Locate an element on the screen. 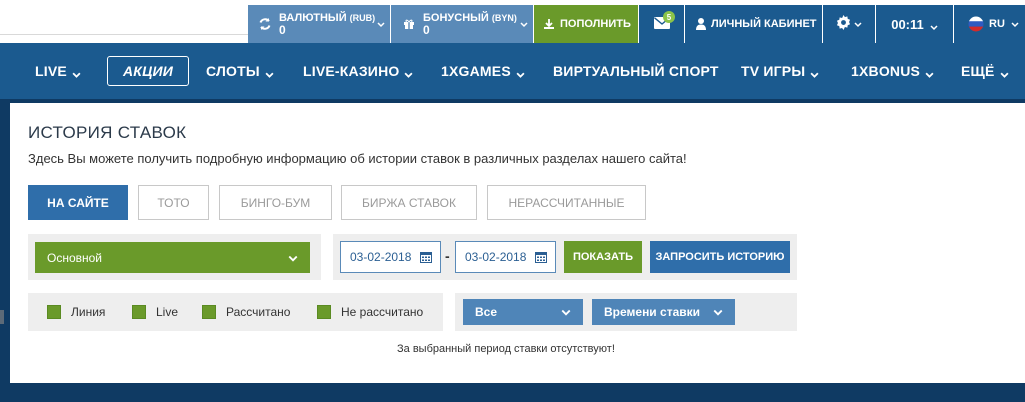 This screenshot has width=1025, height=402. nav-item-virtual-sport: ВИРТУАЛЬНЫЙ СПОРТ is located at coordinates (636, 71).